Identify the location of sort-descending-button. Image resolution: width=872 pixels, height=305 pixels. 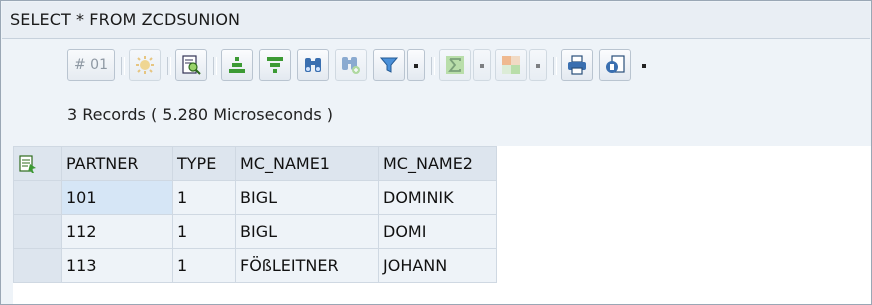
(275, 65).